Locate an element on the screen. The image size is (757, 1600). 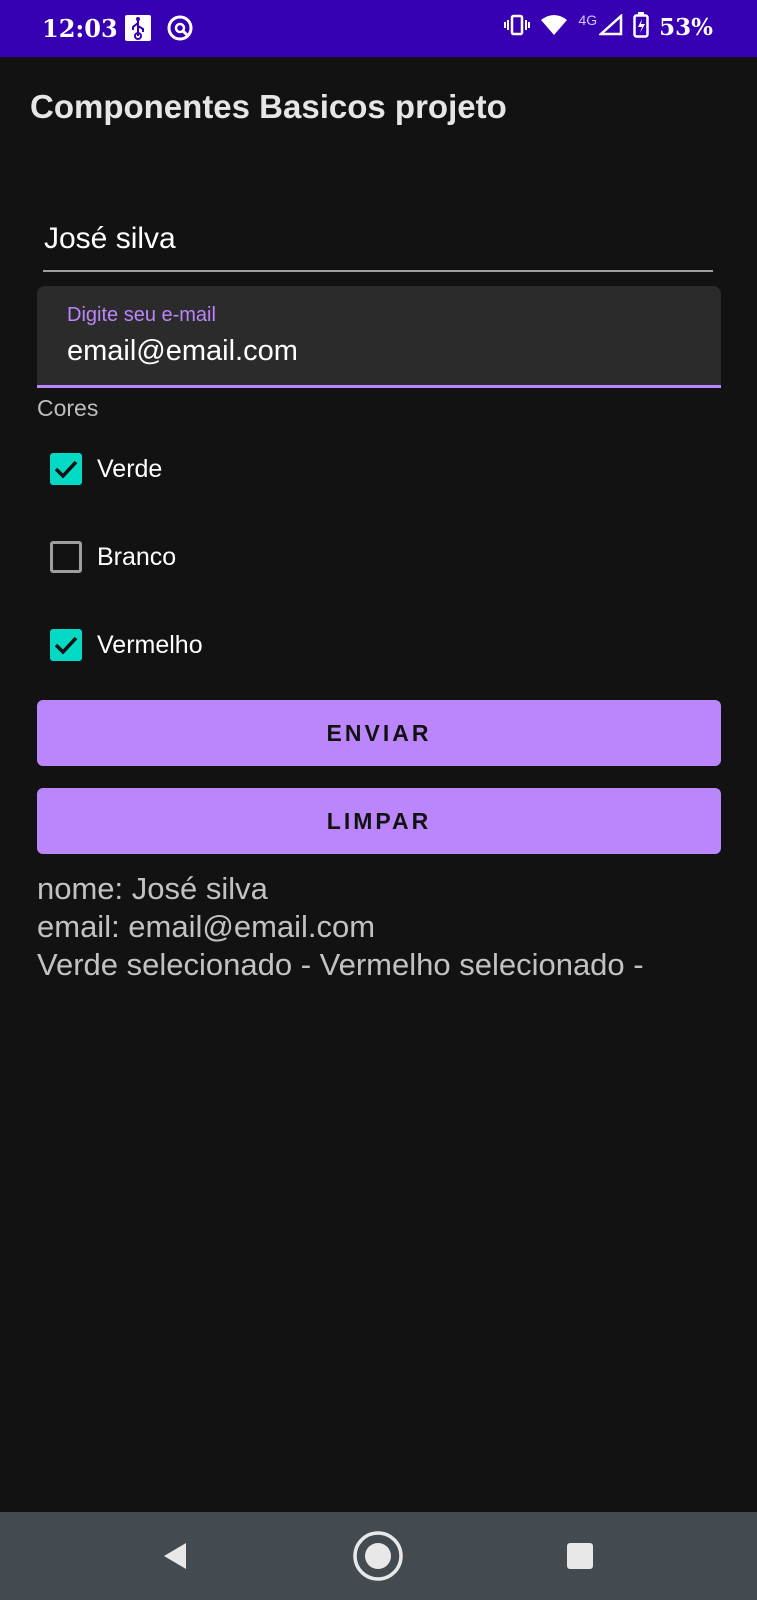
email-field-value: email@email.com is located at coordinates (182, 351).